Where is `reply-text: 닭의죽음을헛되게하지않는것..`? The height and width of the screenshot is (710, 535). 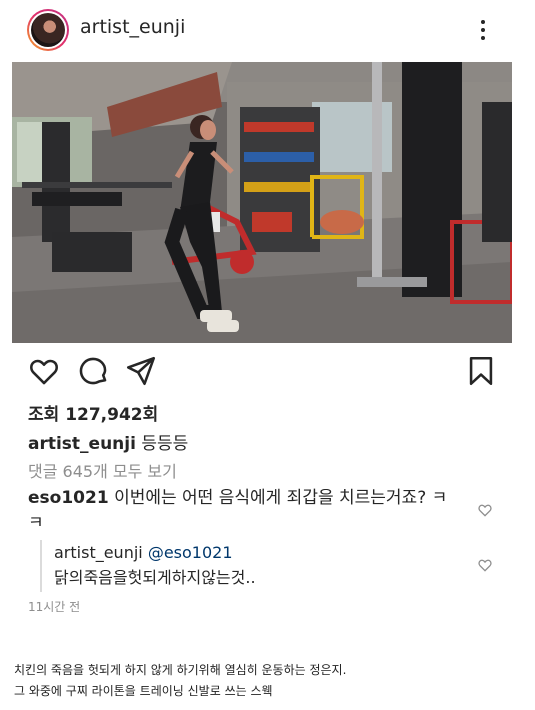 reply-text: 닭의죽음을헛되게하지않는것.. is located at coordinates (155, 577).